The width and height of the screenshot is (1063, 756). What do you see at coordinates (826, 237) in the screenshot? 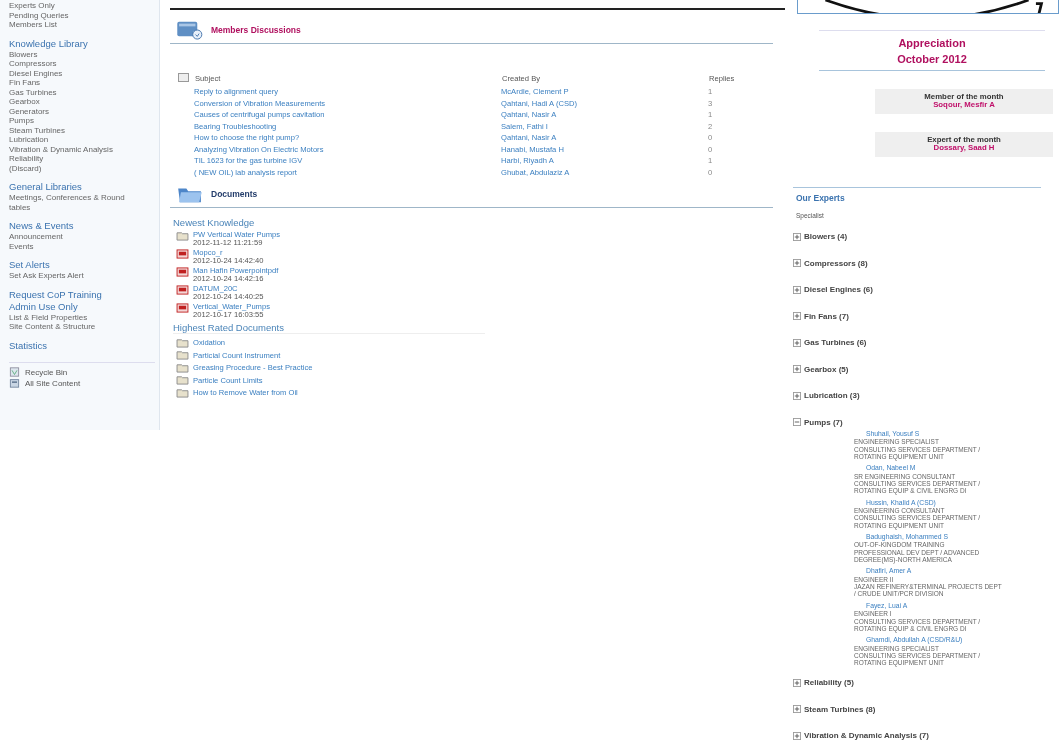
I see `category-label: Blowers (4)` at bounding box center [826, 237].